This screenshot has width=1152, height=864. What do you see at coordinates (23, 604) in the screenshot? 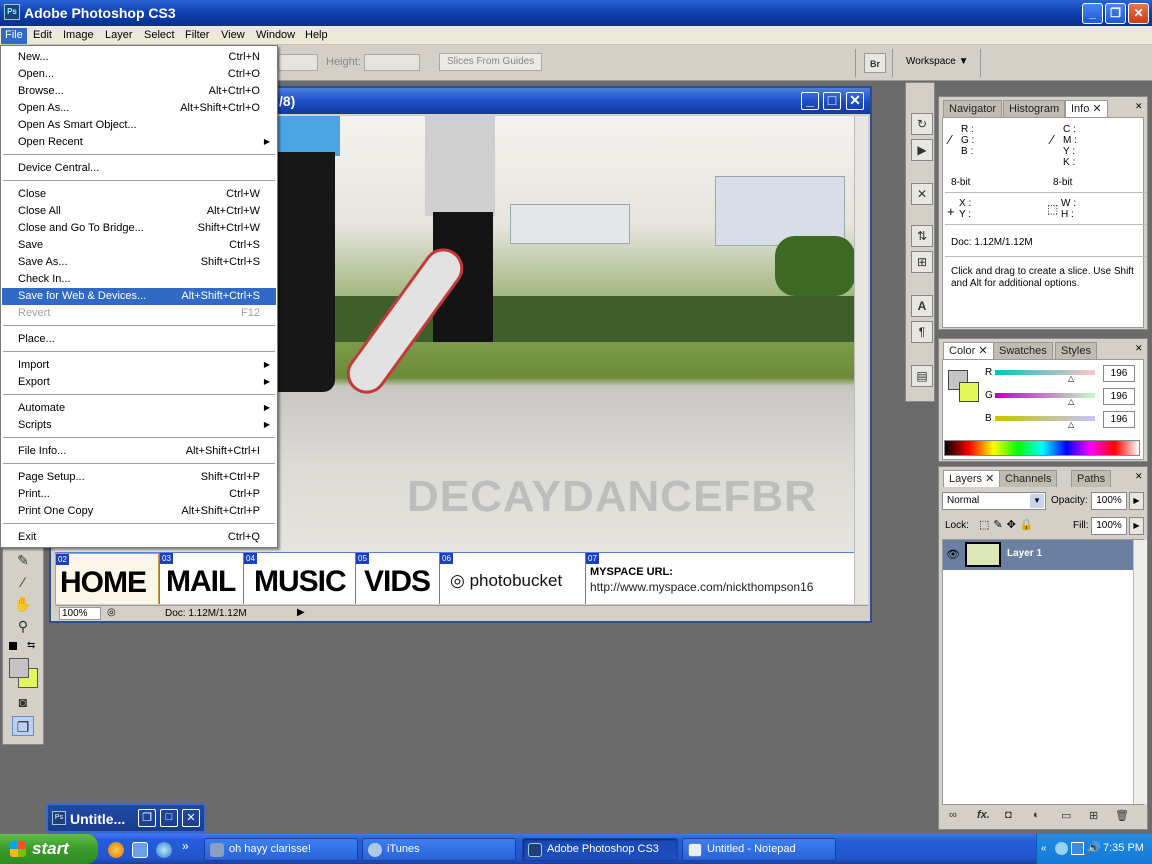
I see `hand-tool-icon: ✋` at bounding box center [23, 604].